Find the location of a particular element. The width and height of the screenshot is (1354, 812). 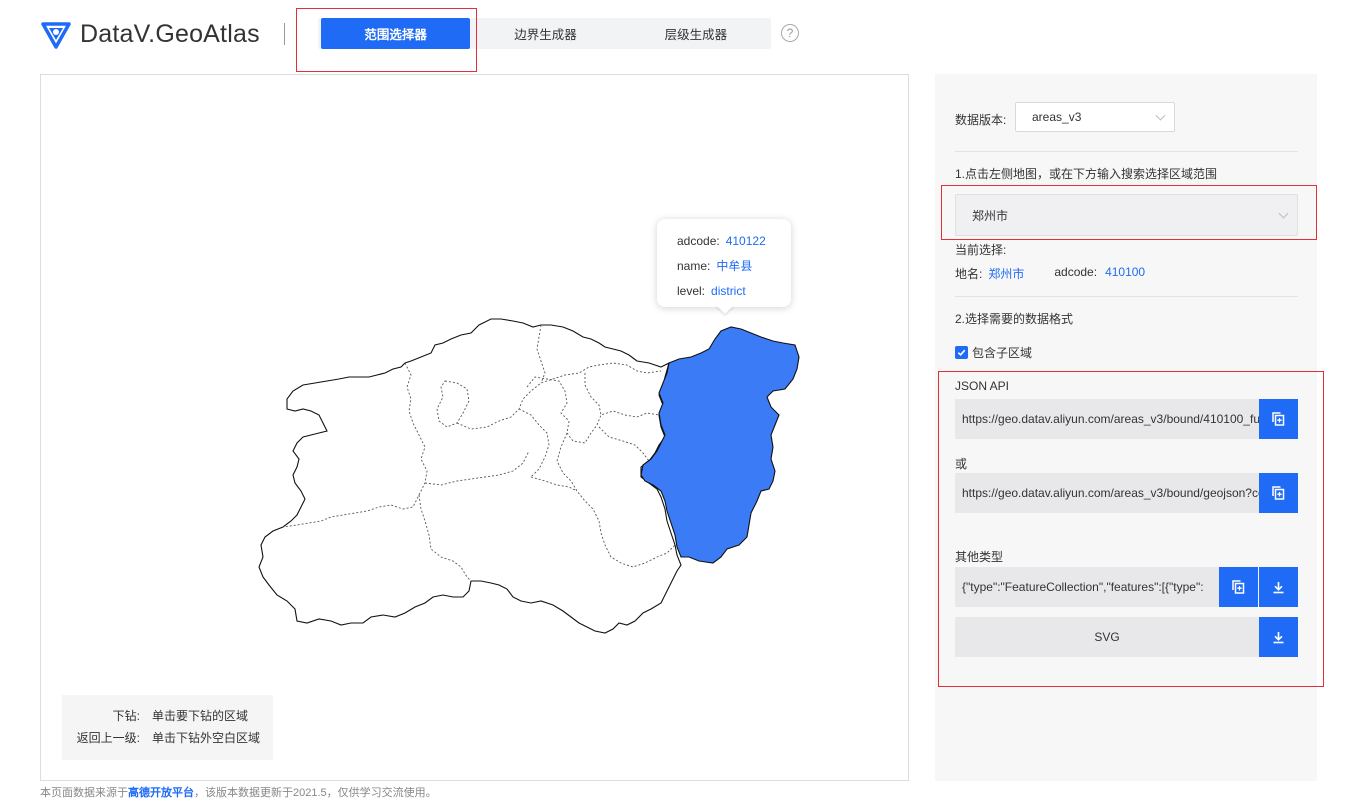

footer-suffix: ，该版本数据更新于2021.5，仅供学习交流使用。 is located at coordinates (315, 793).